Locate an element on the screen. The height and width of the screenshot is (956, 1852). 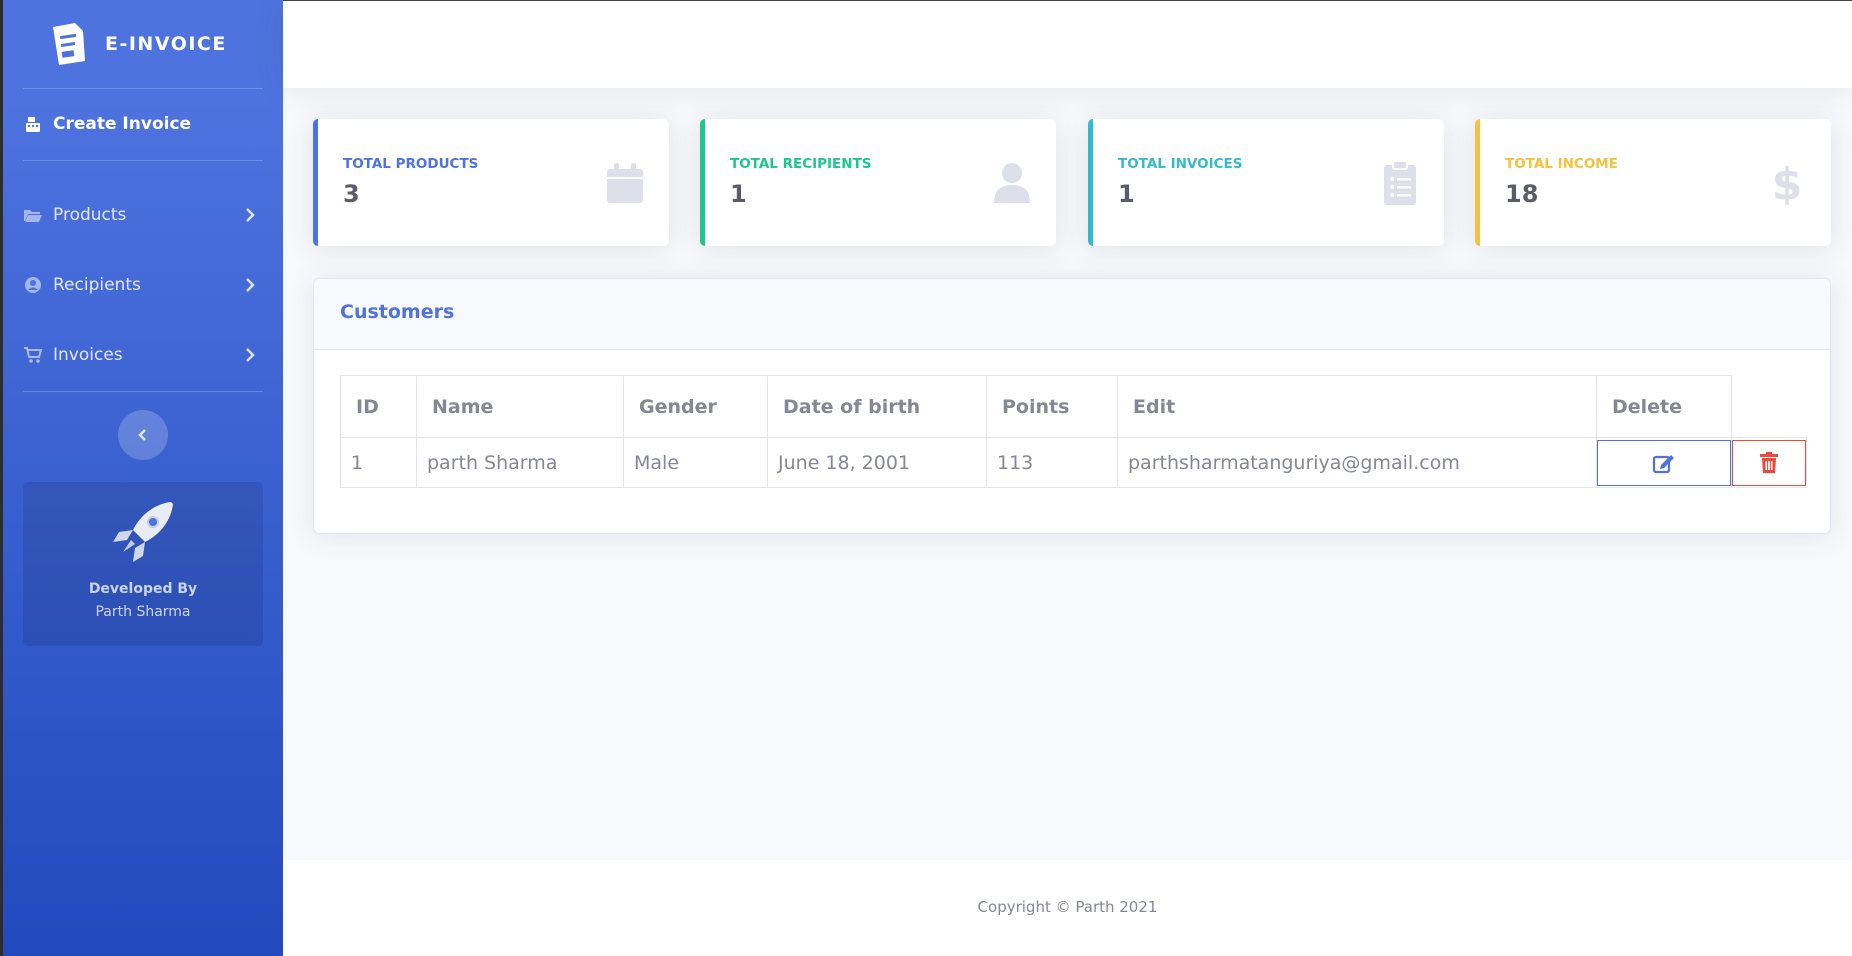
stat-value: 3 is located at coordinates (351, 194).